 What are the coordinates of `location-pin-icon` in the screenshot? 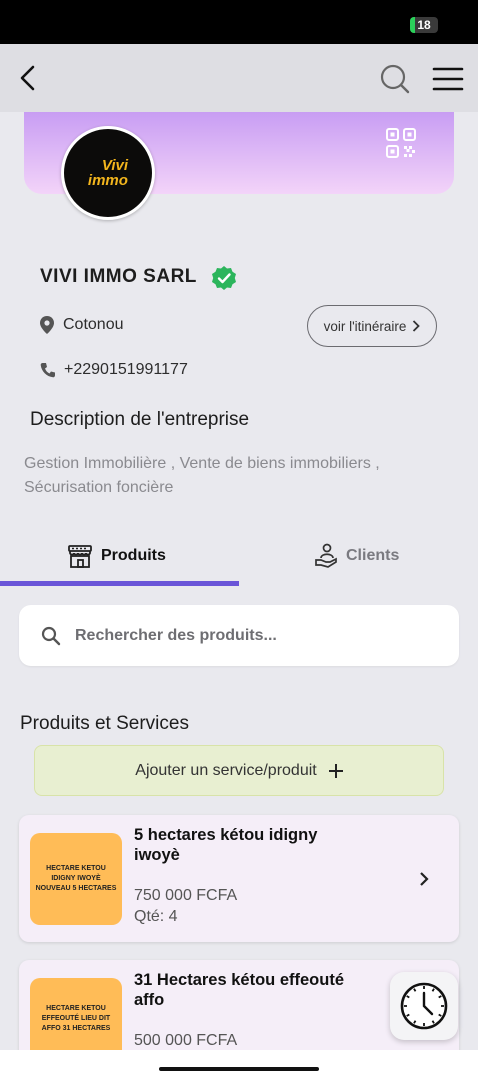 It's located at (47, 325).